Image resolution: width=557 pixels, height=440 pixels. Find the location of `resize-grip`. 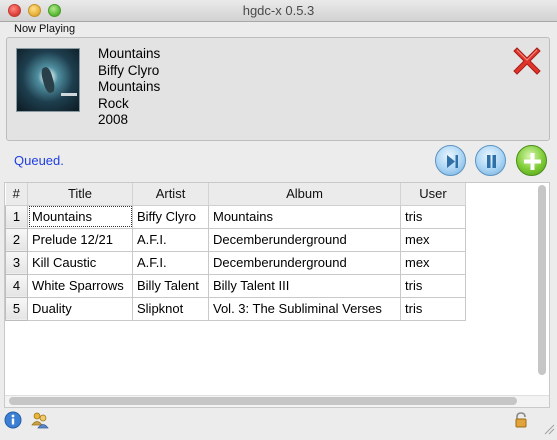

resize-grip is located at coordinates (549, 428).